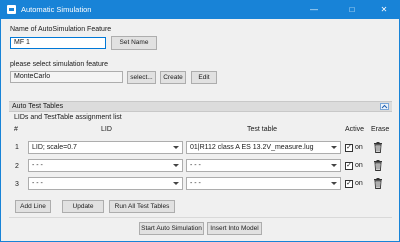 The image size is (400, 242). I want to click on lid-select: LID; scale=0.7, so click(105, 147).